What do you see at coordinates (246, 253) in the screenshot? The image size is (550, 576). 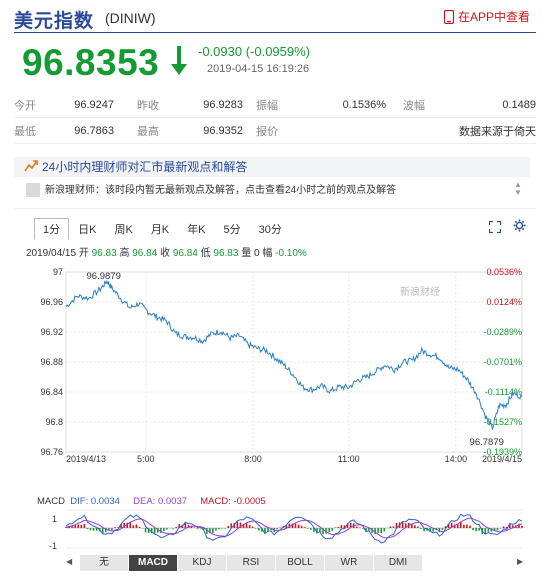 I see `volume-label: 量` at bounding box center [246, 253].